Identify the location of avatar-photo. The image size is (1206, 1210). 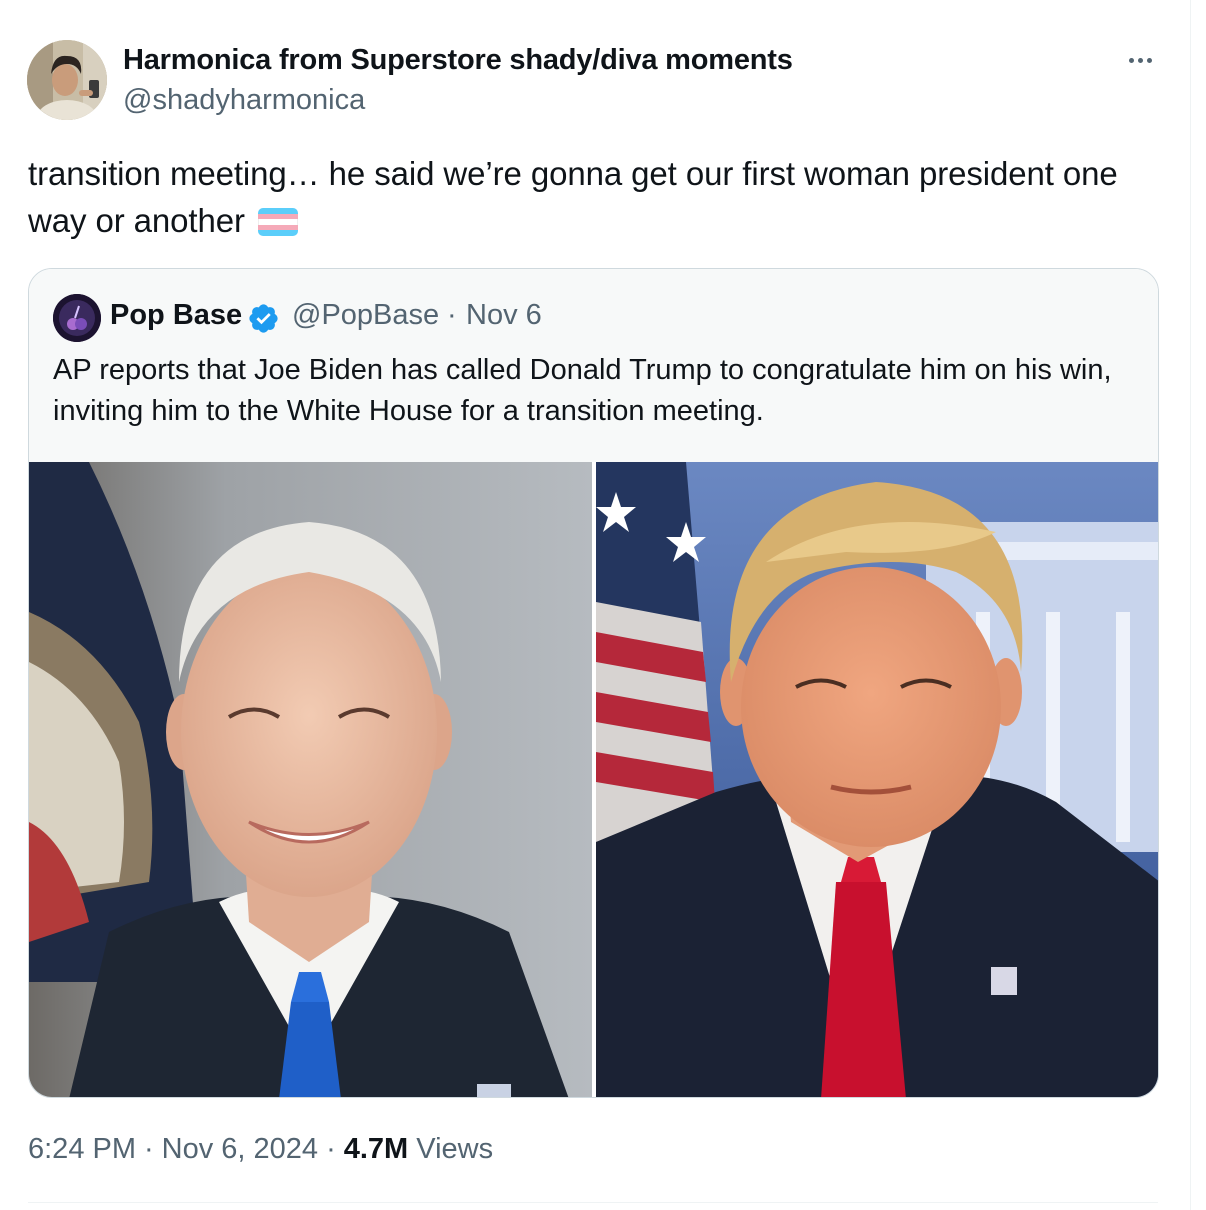
(67, 80).